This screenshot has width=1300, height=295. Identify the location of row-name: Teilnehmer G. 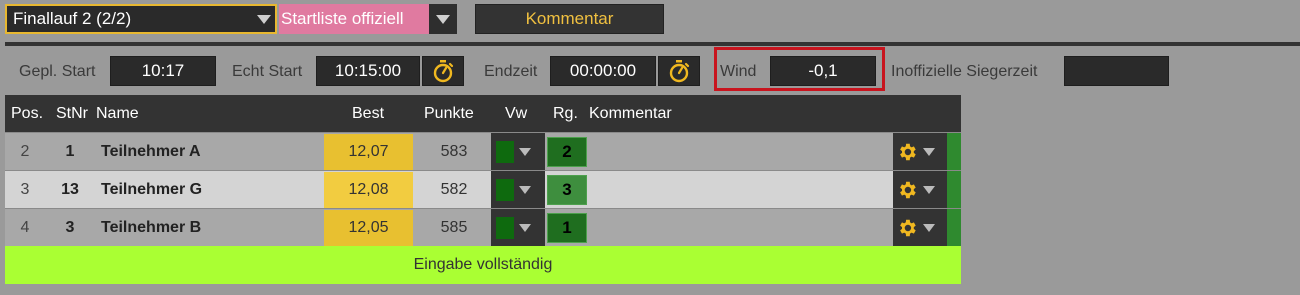
(152, 189).